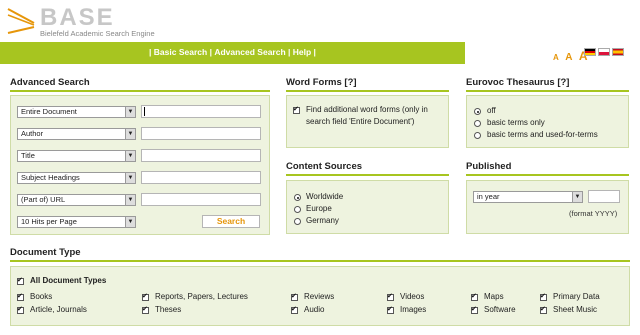 This screenshot has height=335, width=640. I want to click on document-type-title: Document Type, so click(45, 252).